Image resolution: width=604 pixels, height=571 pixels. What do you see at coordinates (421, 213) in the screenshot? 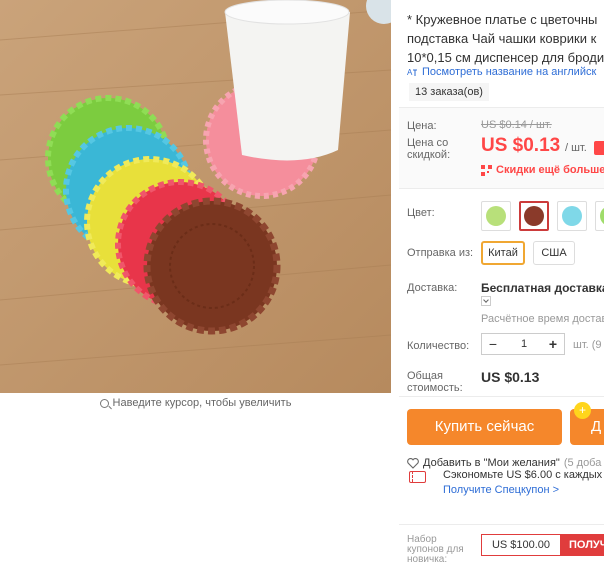
I see `color-label: Цвет:` at bounding box center [421, 213].